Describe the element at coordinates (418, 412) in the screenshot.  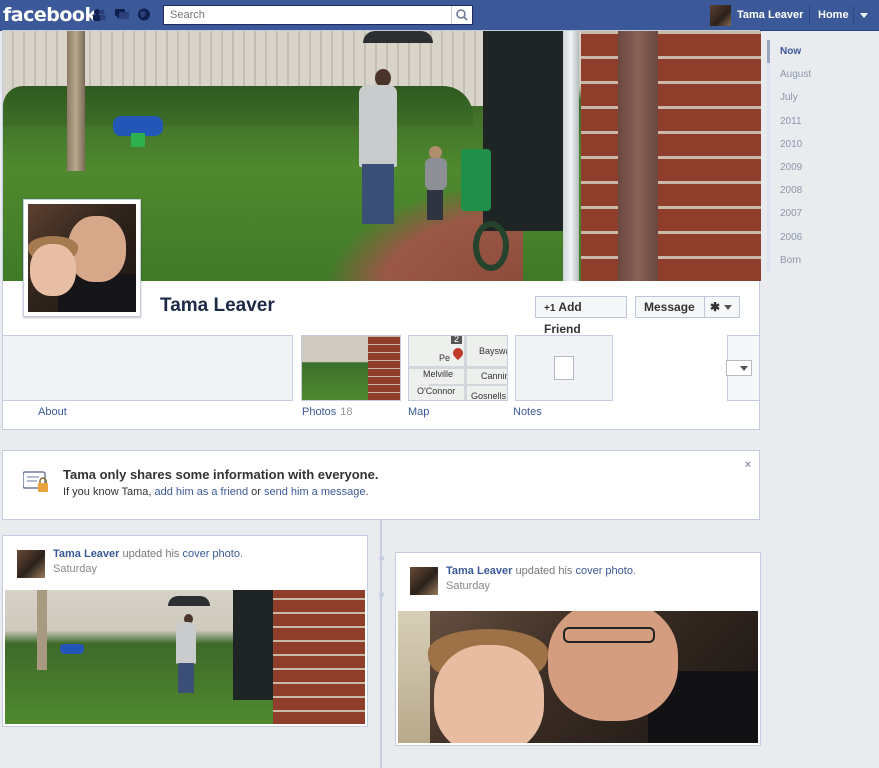
I see `map-link: Map` at that location.